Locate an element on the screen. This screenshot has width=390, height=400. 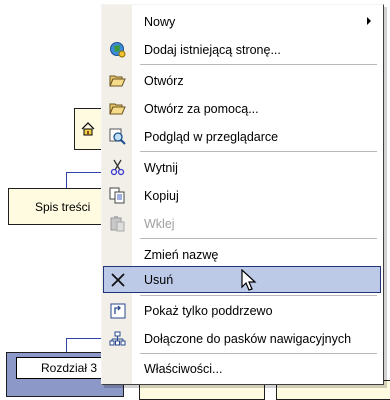
menu-item-podglad-w-przegladarce: Podgląd w przeglądarce is located at coordinates (242, 136).